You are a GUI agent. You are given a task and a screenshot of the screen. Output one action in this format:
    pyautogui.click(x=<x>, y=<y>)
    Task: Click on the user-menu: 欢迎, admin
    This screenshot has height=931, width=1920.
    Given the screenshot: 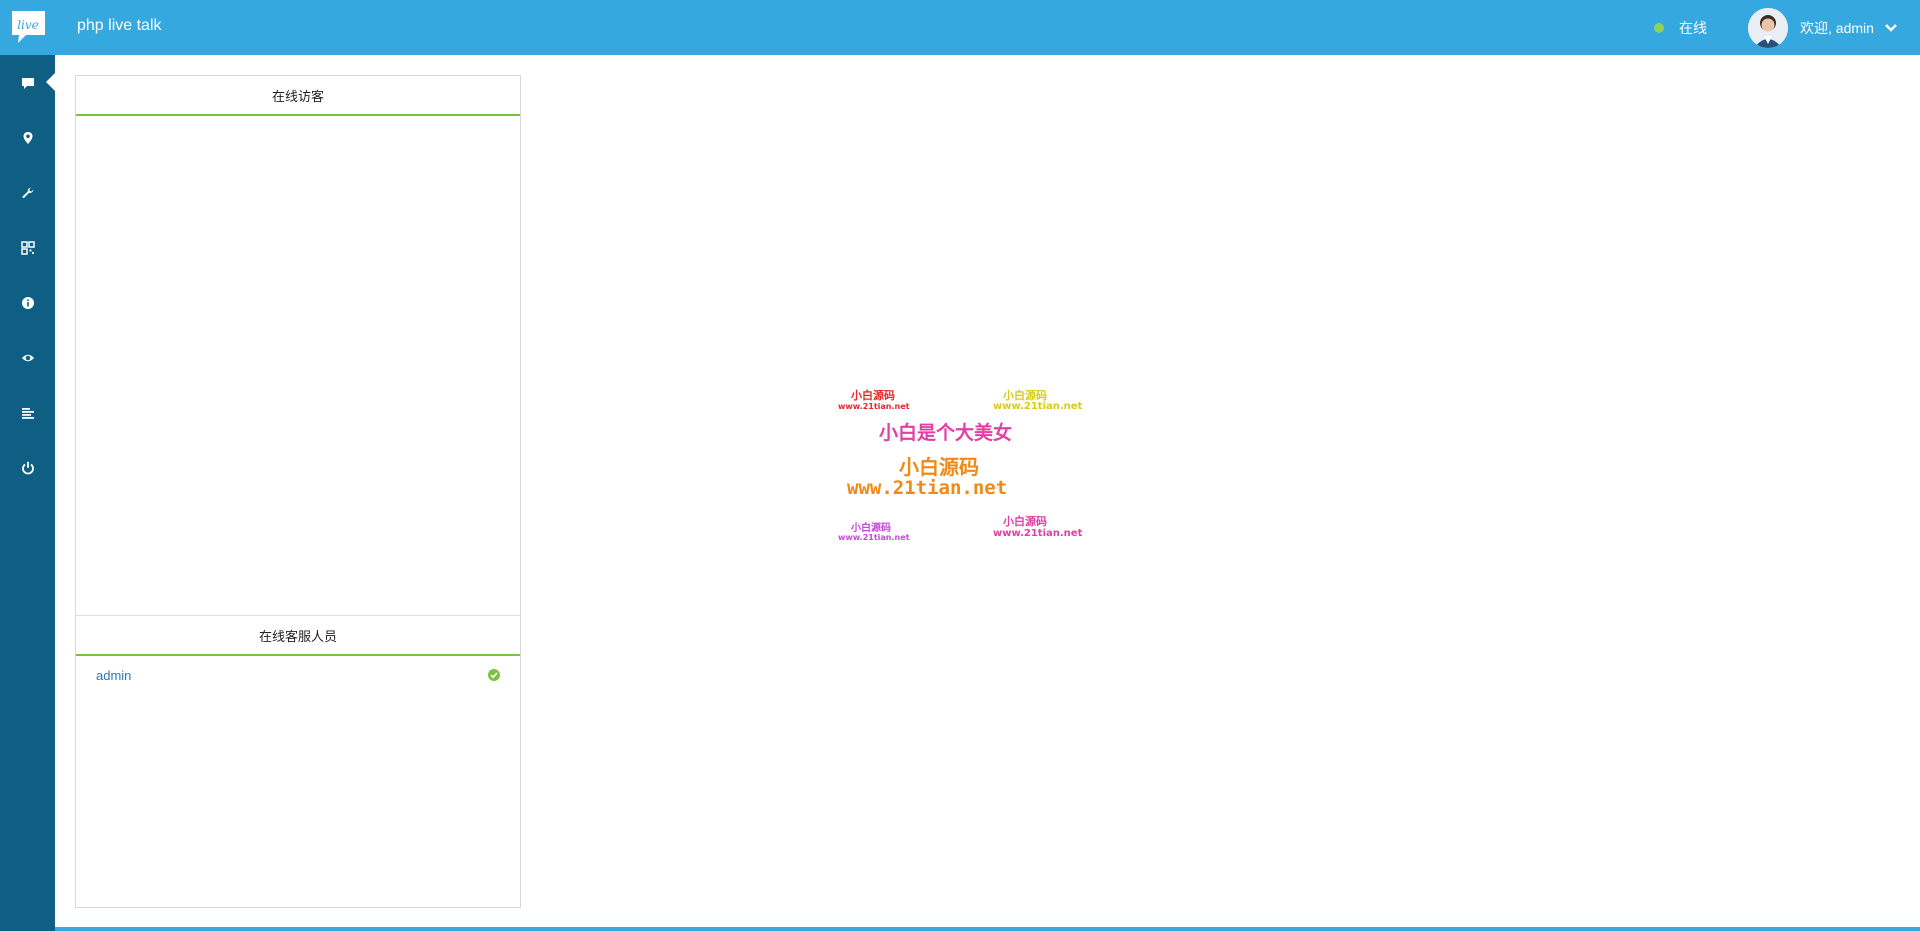 What is the action you would take?
    pyautogui.click(x=1849, y=28)
    